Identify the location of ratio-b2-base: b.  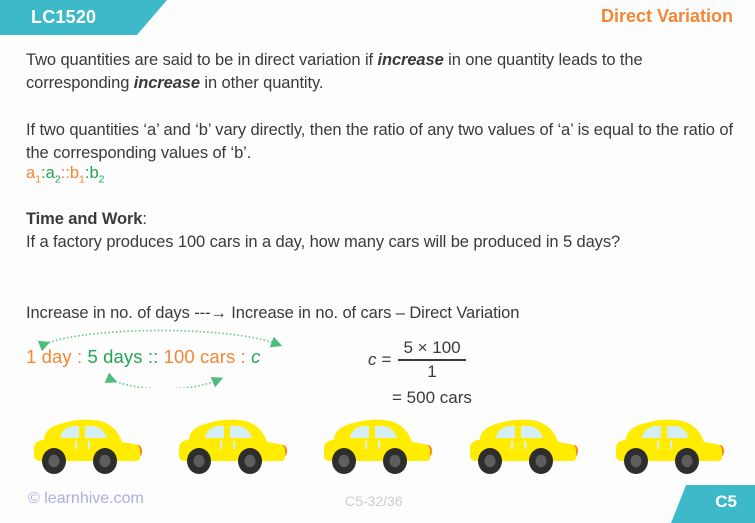
(94, 173).